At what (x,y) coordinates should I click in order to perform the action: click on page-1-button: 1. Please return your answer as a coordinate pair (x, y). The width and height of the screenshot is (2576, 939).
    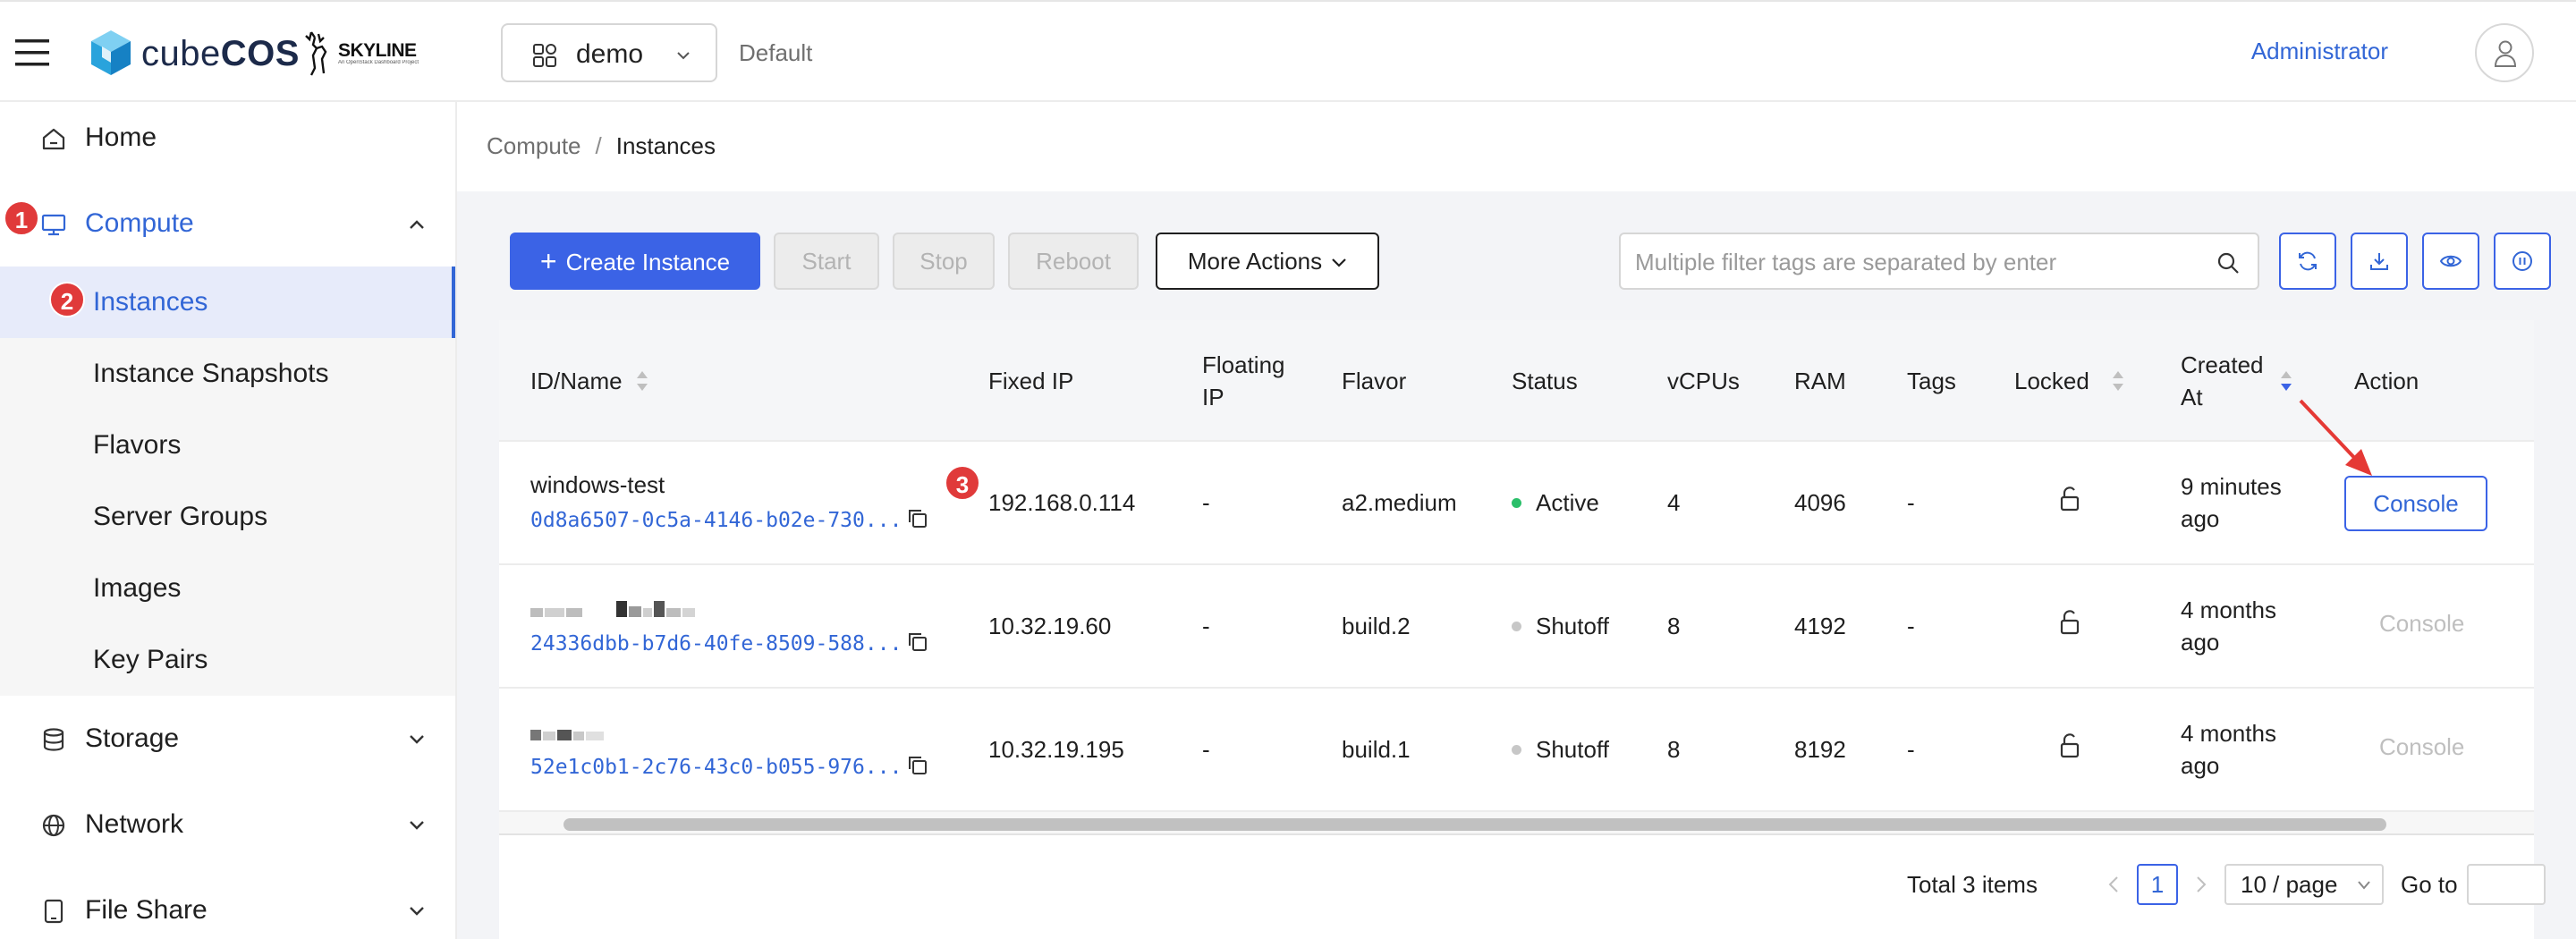
    Looking at the image, I should click on (2157, 884).